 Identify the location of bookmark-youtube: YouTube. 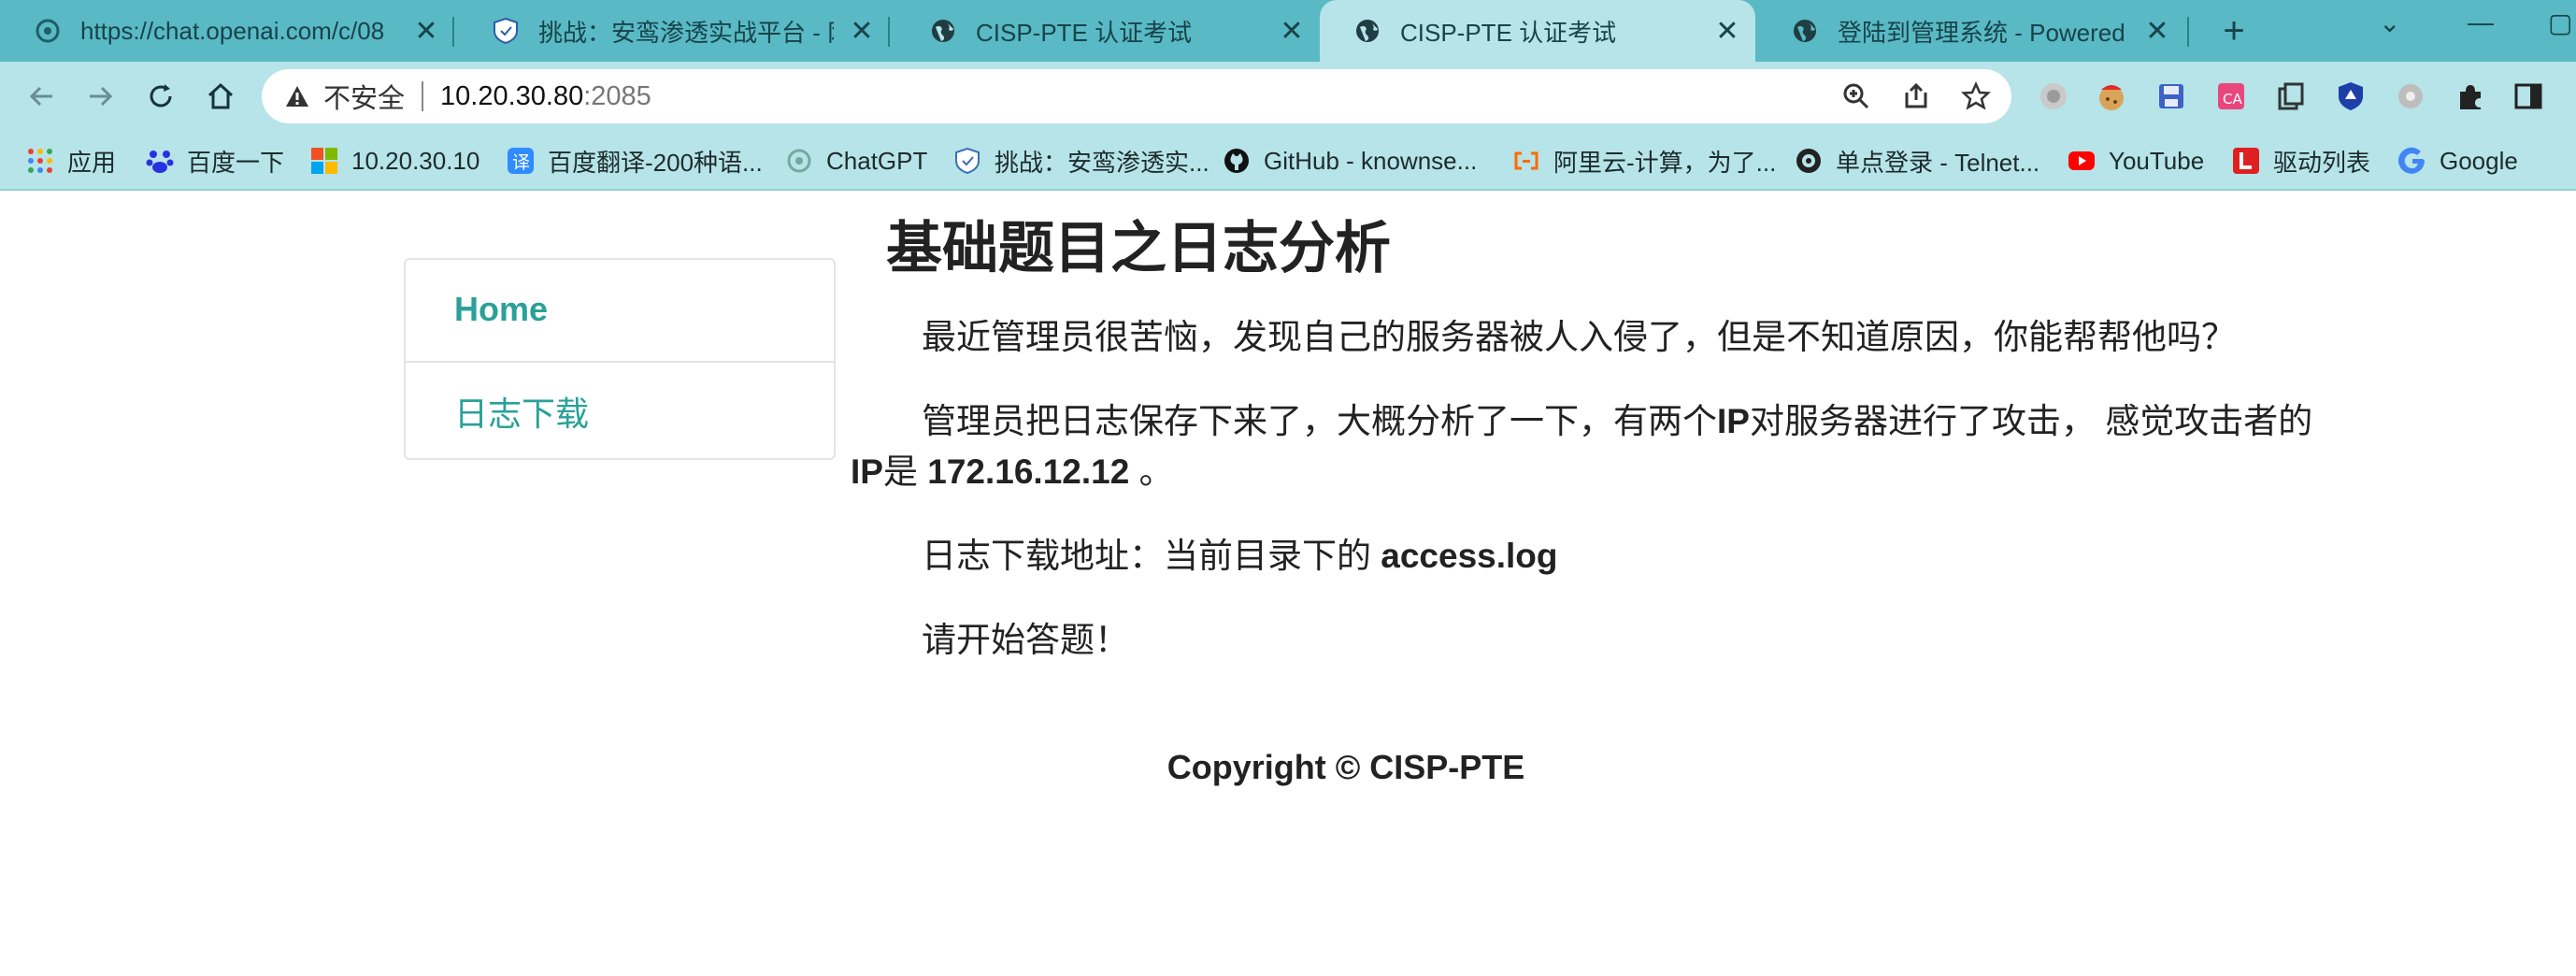
(2136, 161).